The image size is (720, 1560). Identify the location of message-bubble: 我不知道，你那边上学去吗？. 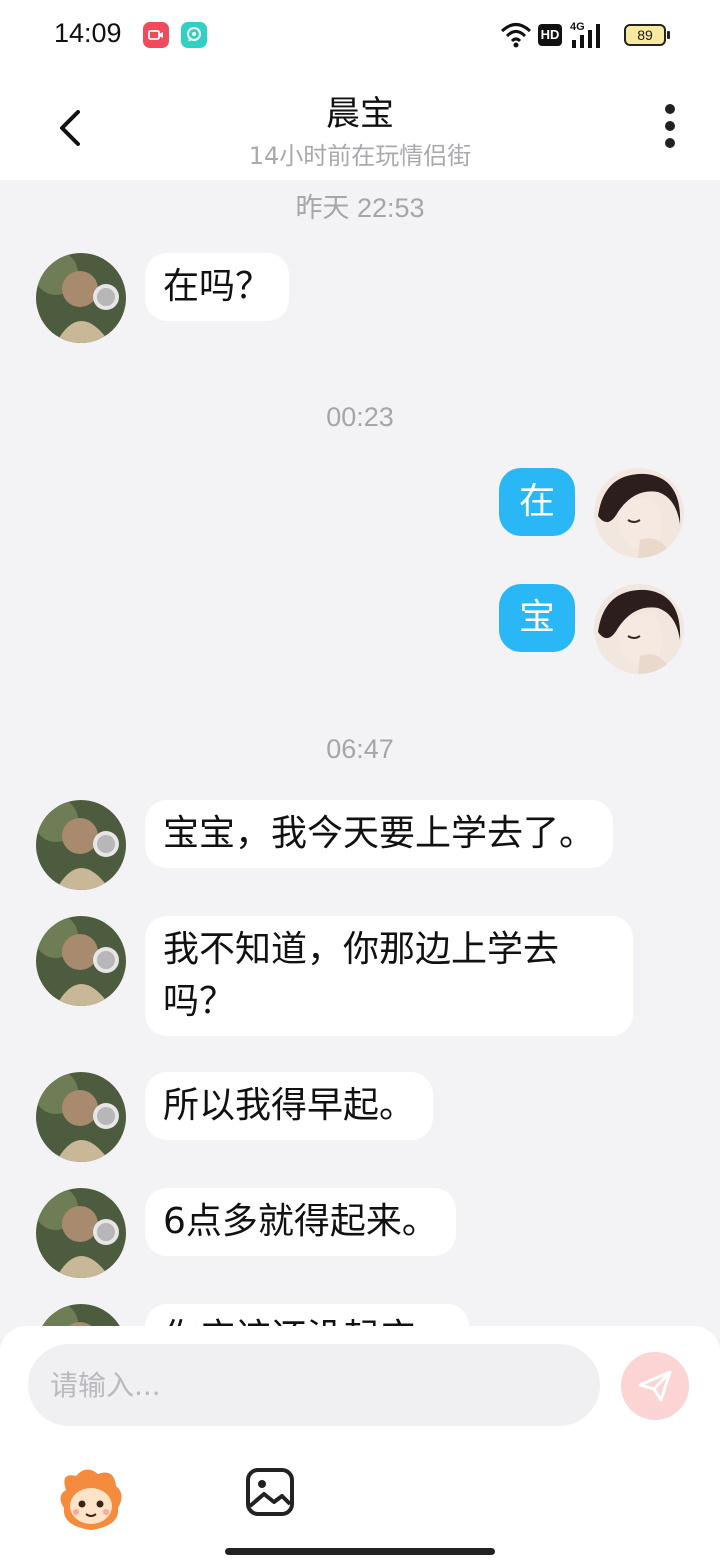
(389, 976).